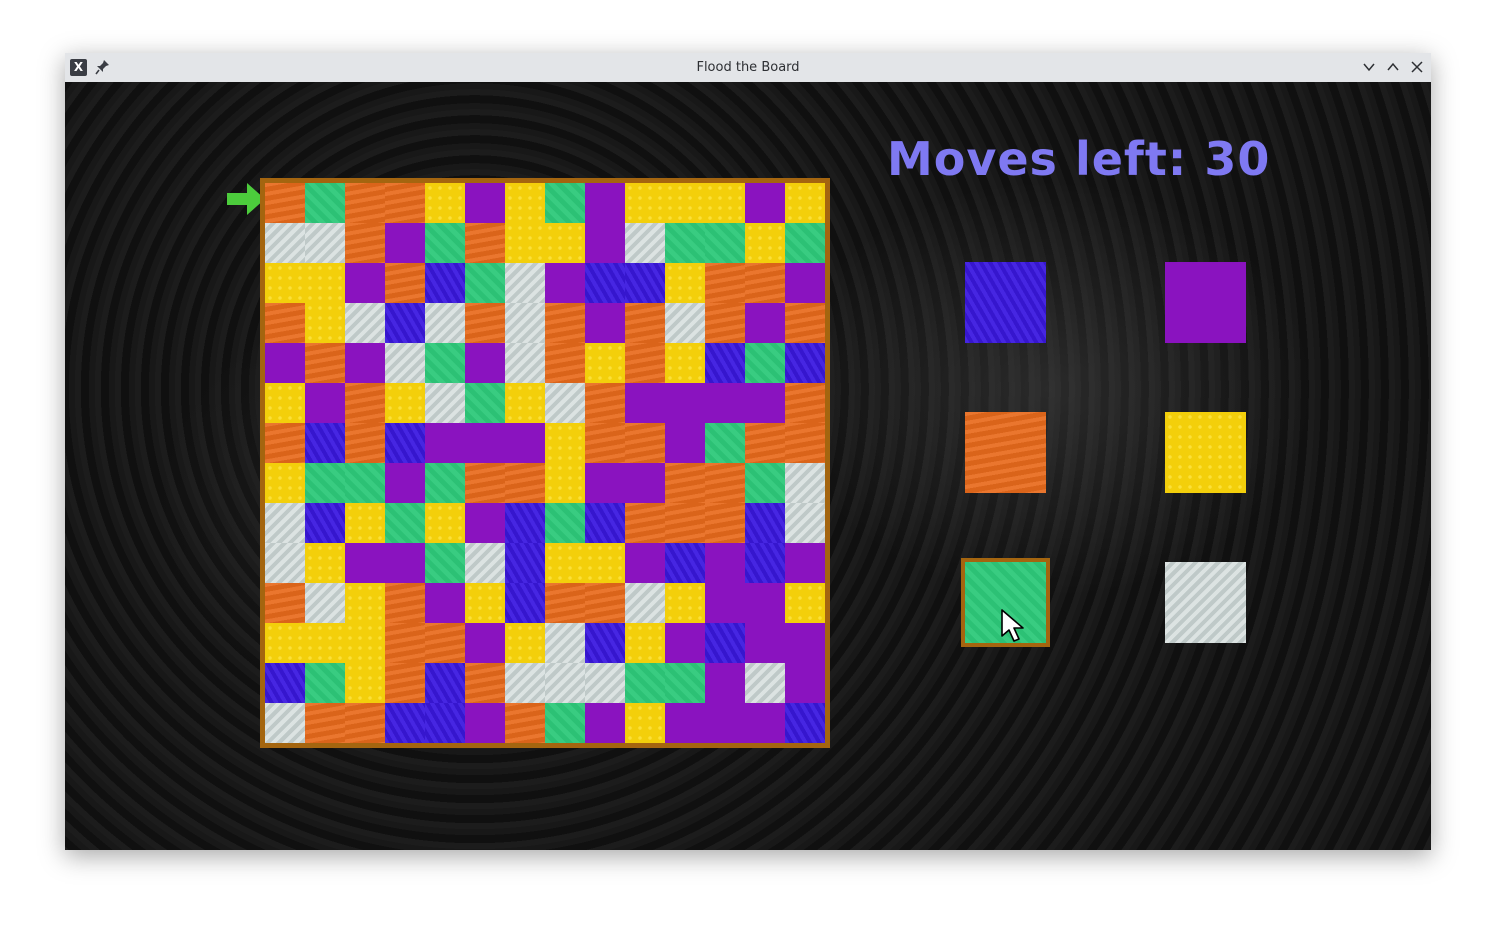 The image size is (1496, 927). What do you see at coordinates (1079, 159) in the screenshot?
I see `moves-left-counter: Moves left: 30` at bounding box center [1079, 159].